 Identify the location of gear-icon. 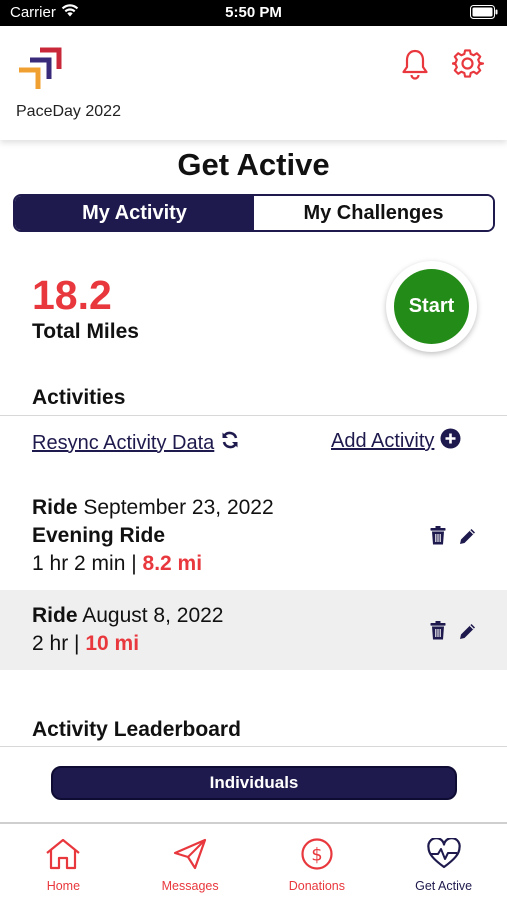
(468, 66).